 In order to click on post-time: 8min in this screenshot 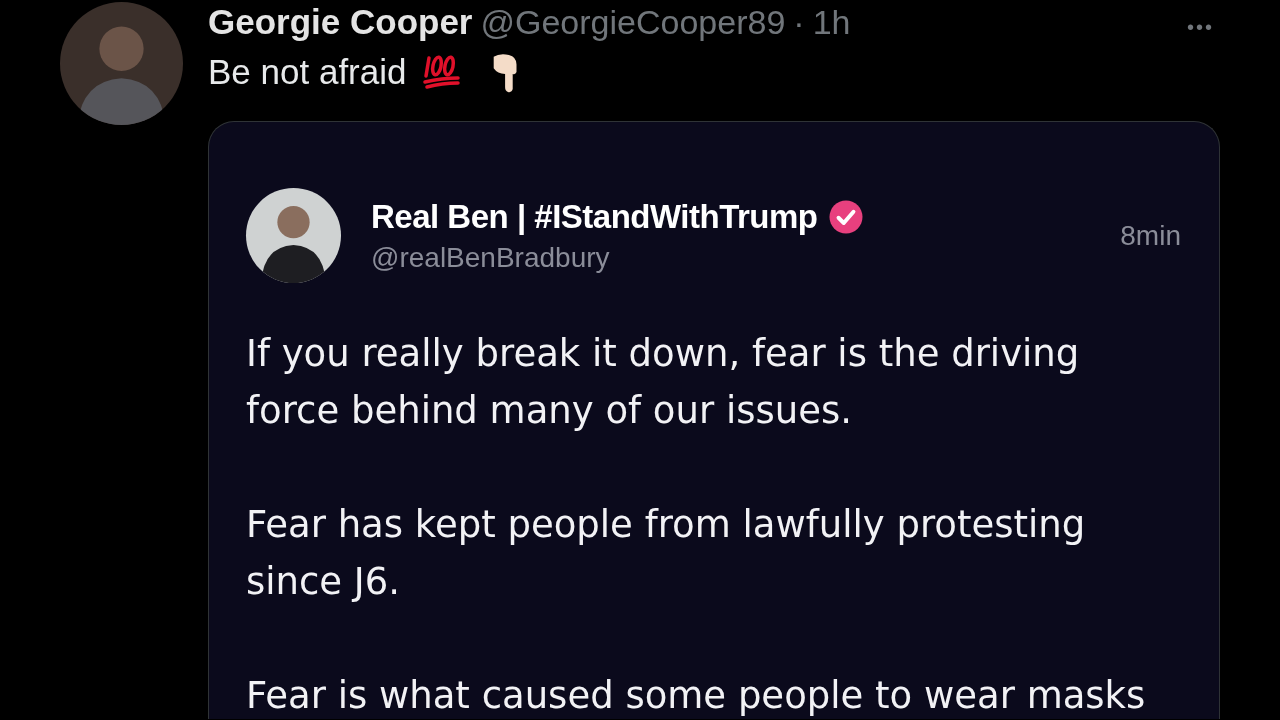, I will do `click(1150, 235)`.